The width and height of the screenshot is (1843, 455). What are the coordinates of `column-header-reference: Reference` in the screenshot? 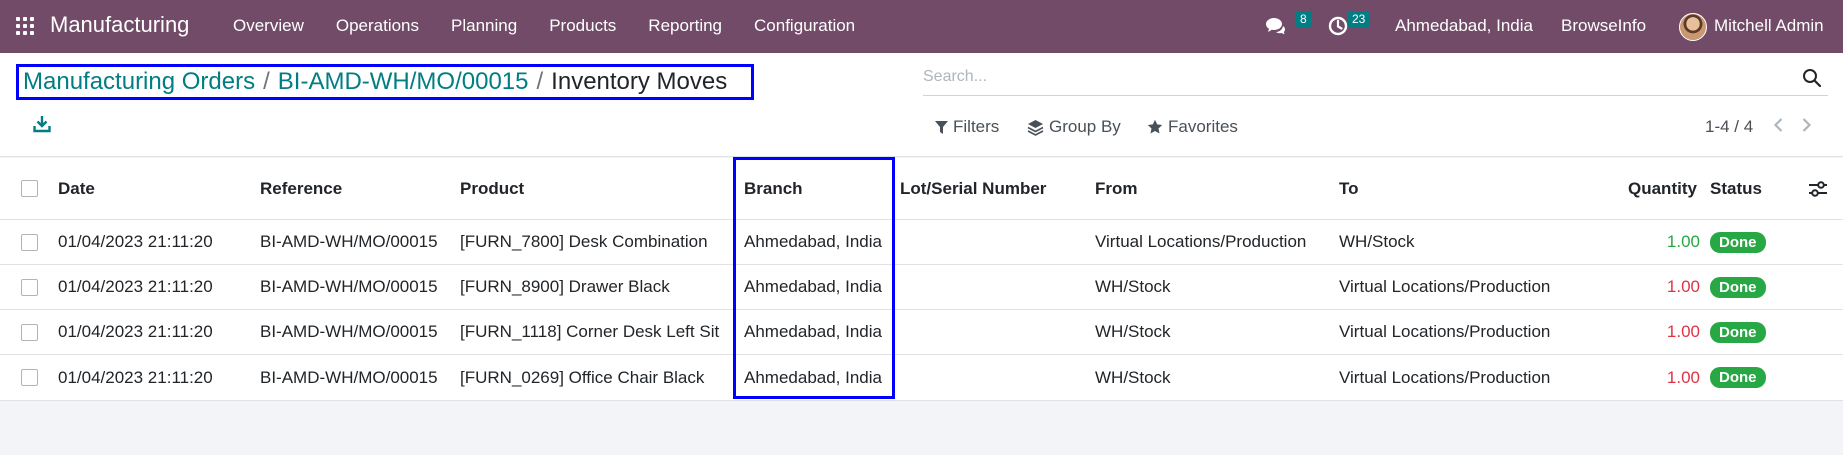 It's located at (301, 188).